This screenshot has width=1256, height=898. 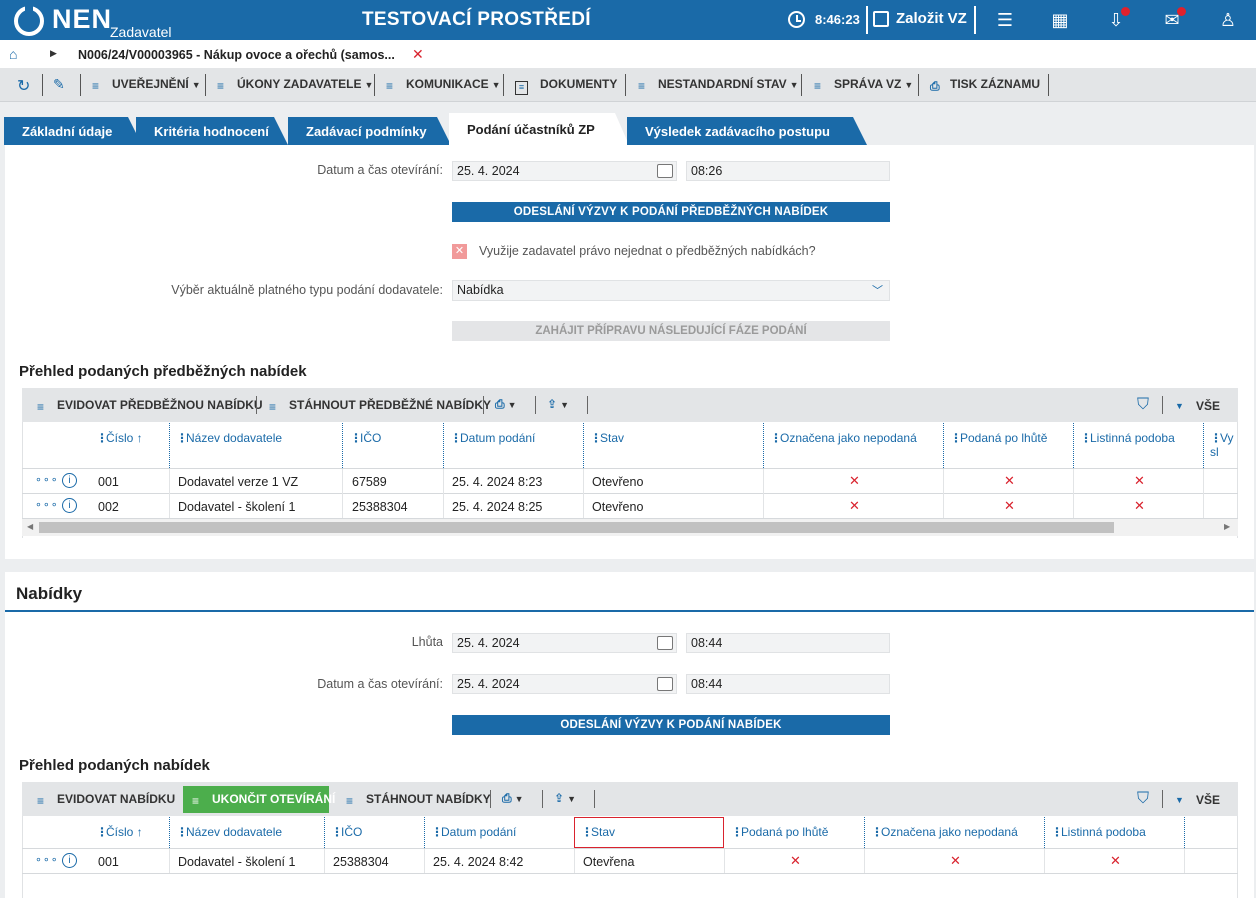 What do you see at coordinates (564, 171) in the screenshot?
I see `open-date-input: 25. 4. 2024` at bounding box center [564, 171].